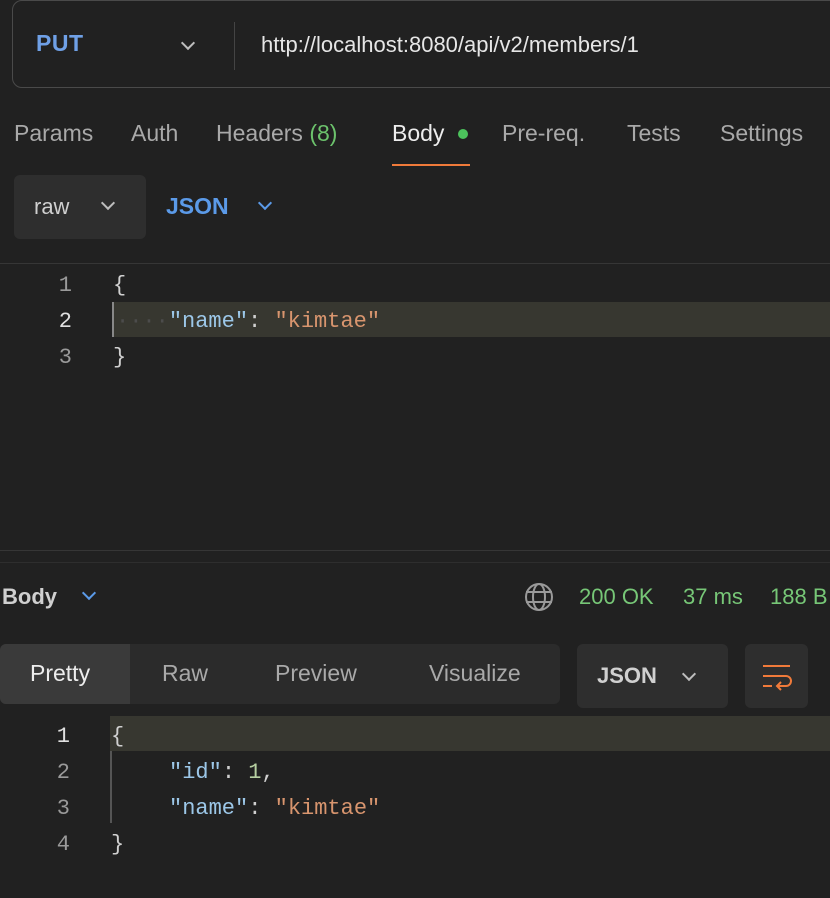 The image size is (830, 898). What do you see at coordinates (539, 597) in the screenshot?
I see `globe-icon` at bounding box center [539, 597].